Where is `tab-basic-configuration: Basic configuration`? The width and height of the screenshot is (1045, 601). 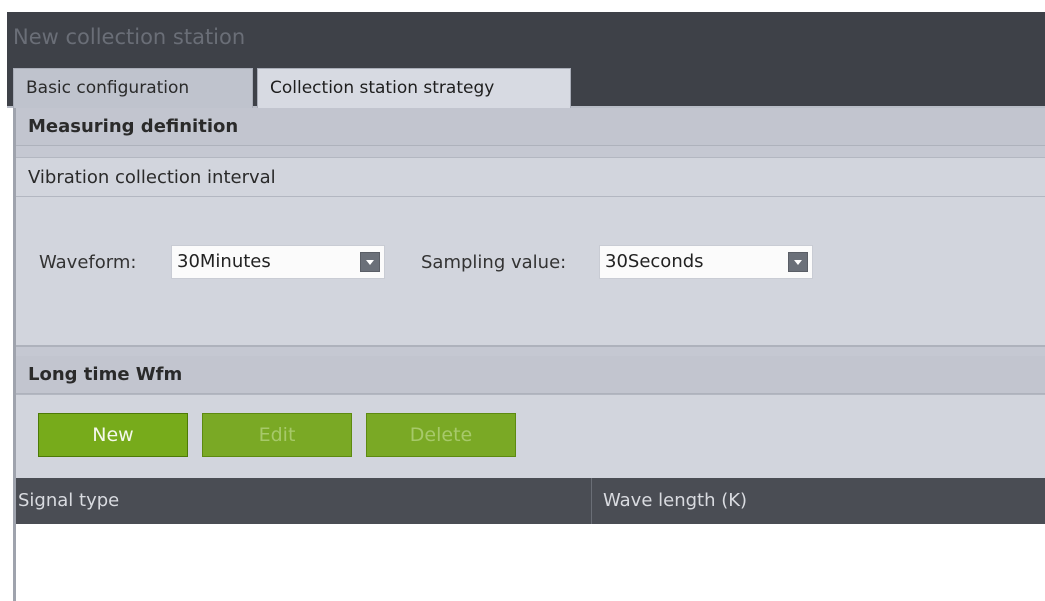 tab-basic-configuration: Basic configuration is located at coordinates (133, 88).